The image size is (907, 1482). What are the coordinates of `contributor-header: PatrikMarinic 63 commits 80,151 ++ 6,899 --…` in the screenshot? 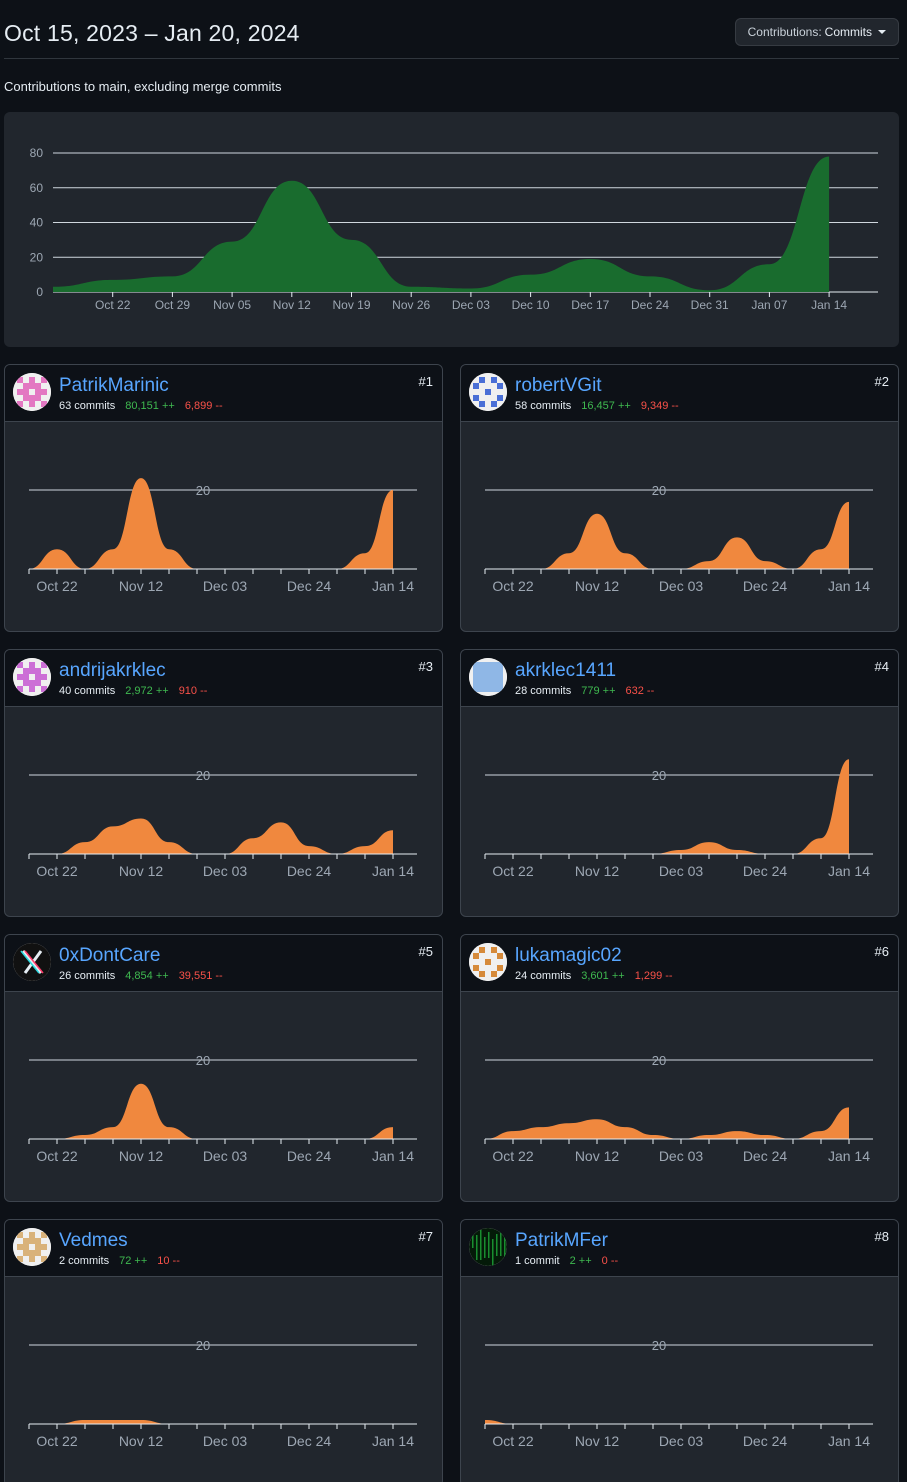 It's located at (223, 393).